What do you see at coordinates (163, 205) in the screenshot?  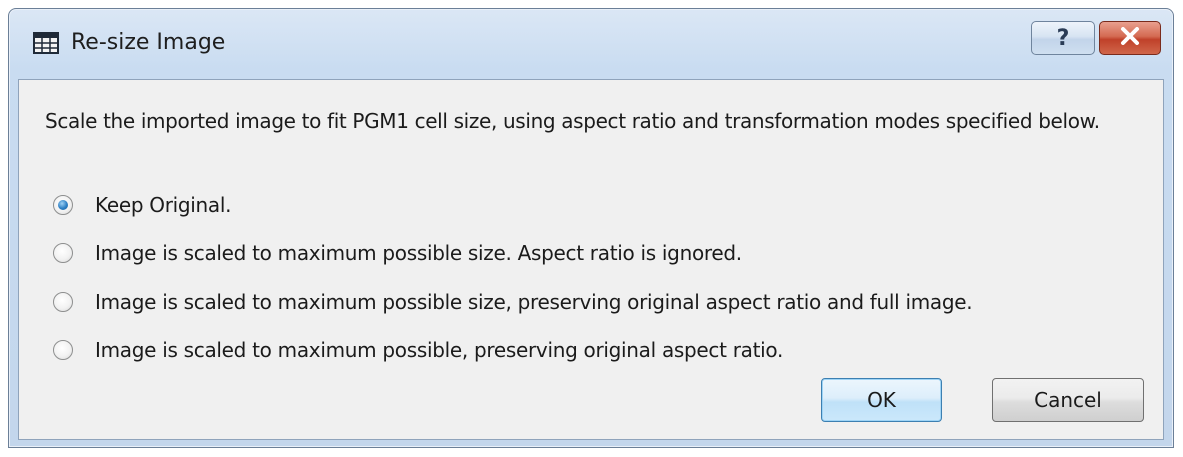 I see `option-label: Keep Original.` at bounding box center [163, 205].